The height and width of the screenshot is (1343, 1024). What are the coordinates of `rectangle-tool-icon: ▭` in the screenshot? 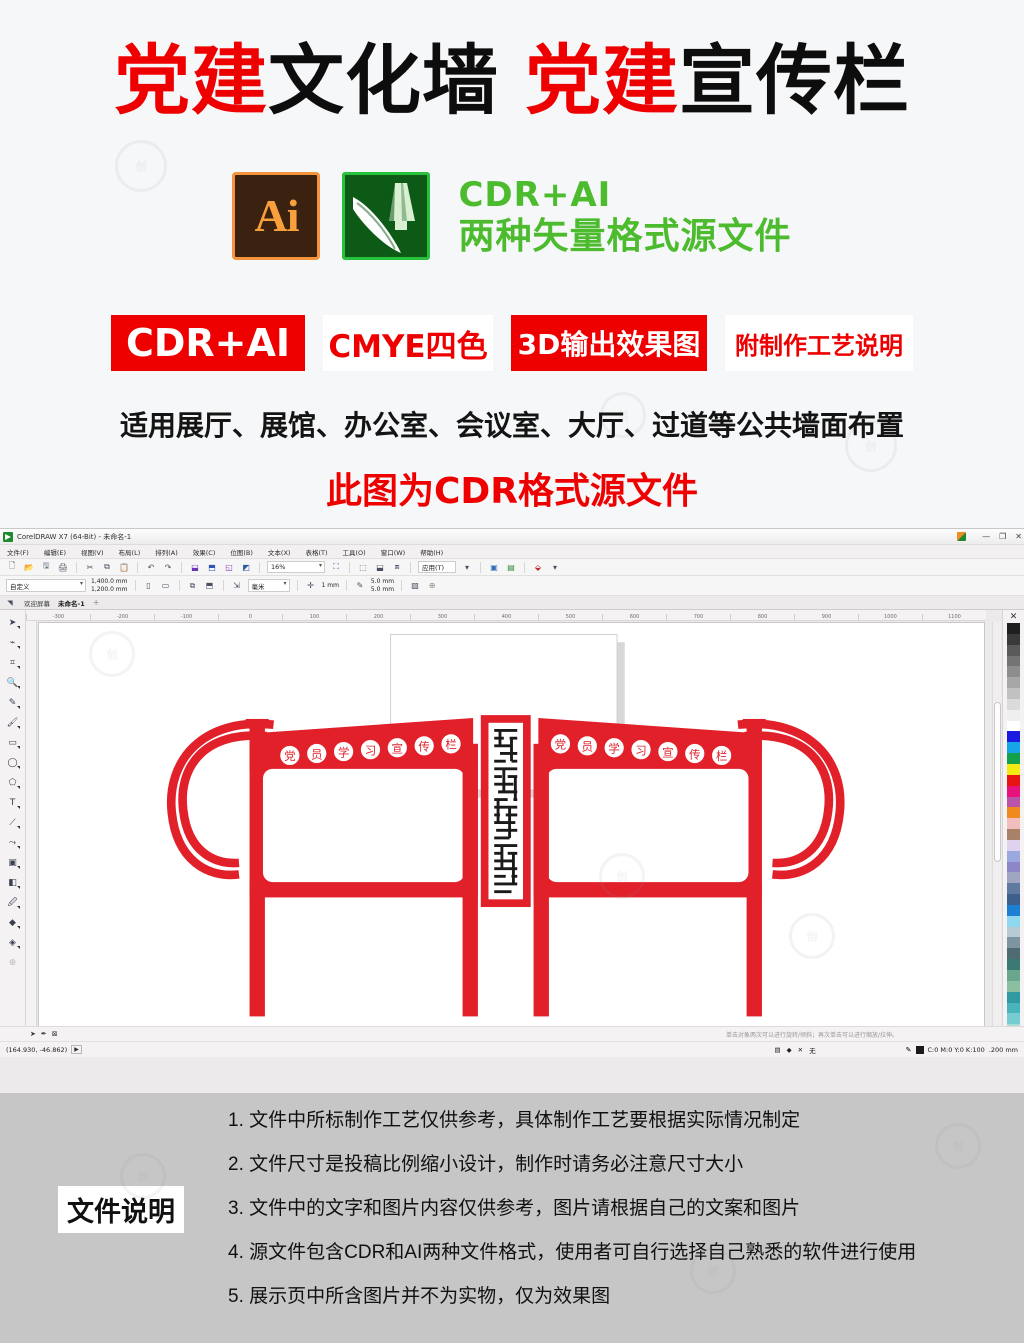 It's located at (13, 743).